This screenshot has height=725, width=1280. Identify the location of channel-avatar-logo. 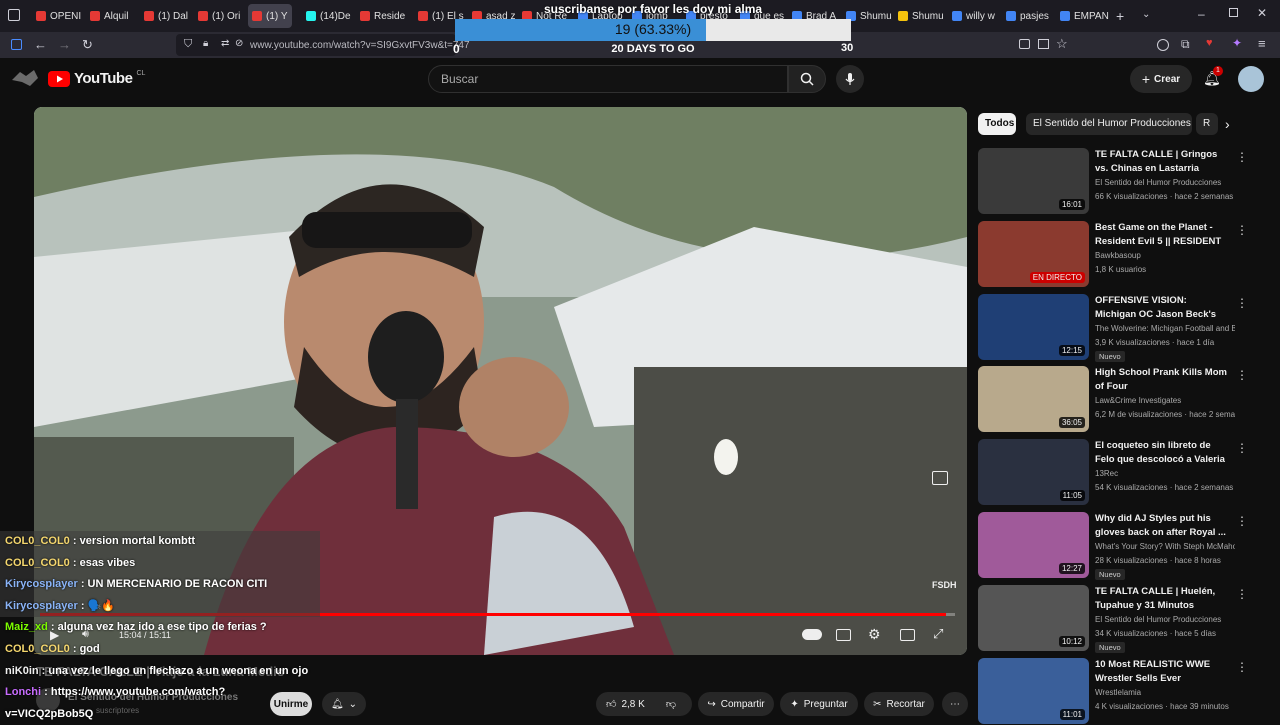
(25, 78).